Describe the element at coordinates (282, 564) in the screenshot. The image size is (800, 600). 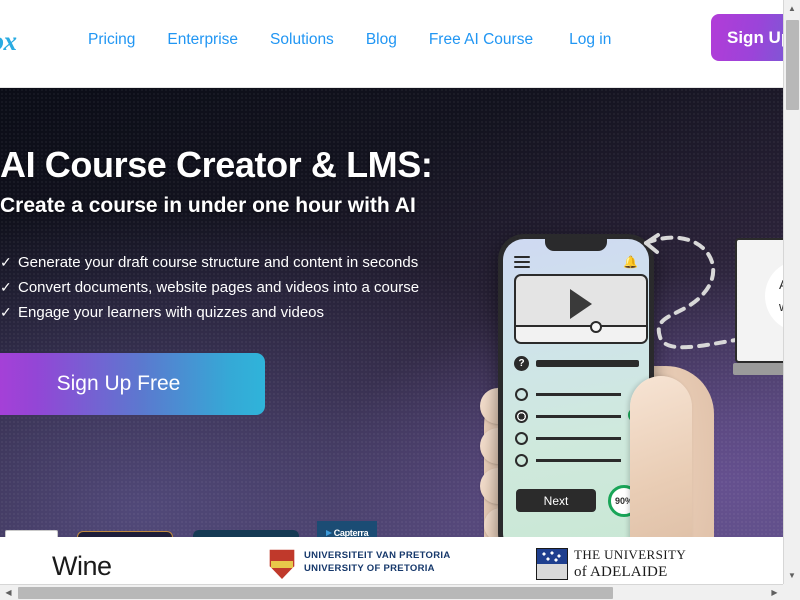
I see `pretoria-crest-icon` at that location.